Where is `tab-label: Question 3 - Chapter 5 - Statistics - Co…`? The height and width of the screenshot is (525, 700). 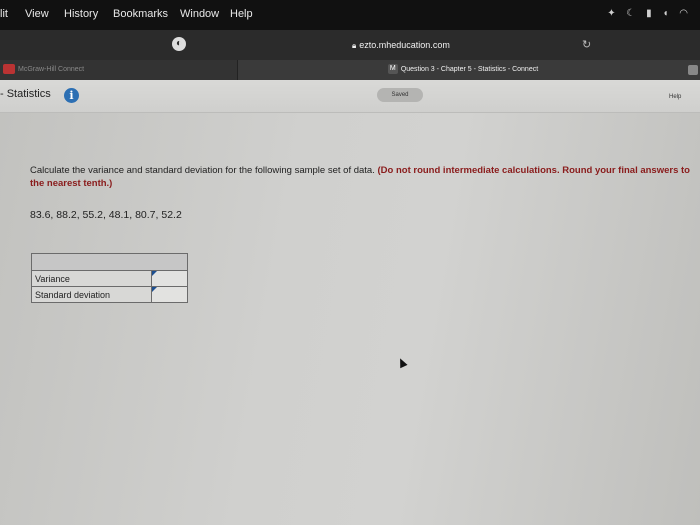 tab-label: Question 3 - Chapter 5 - Statistics - Co… is located at coordinates (469, 69).